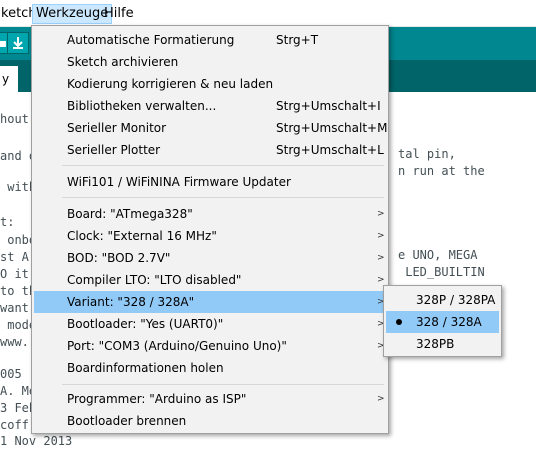  What do you see at coordinates (127, 421) in the screenshot?
I see `menu-item-label: Bootloader brennen` at bounding box center [127, 421].